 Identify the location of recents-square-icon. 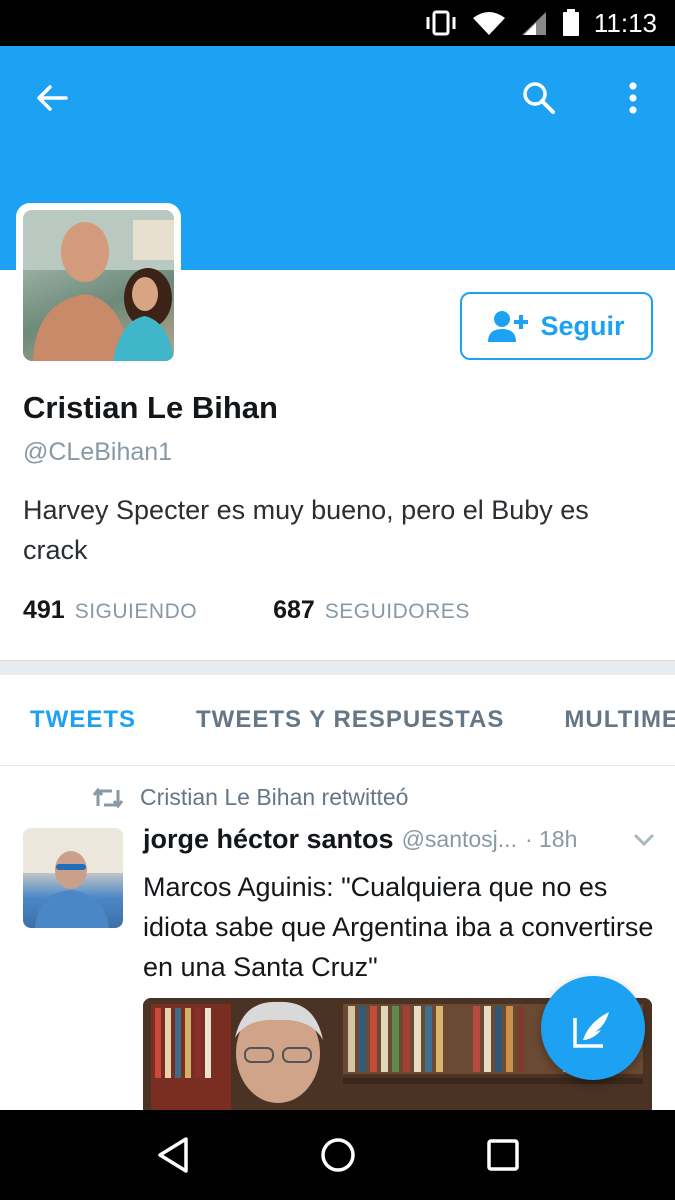
(503, 1155).